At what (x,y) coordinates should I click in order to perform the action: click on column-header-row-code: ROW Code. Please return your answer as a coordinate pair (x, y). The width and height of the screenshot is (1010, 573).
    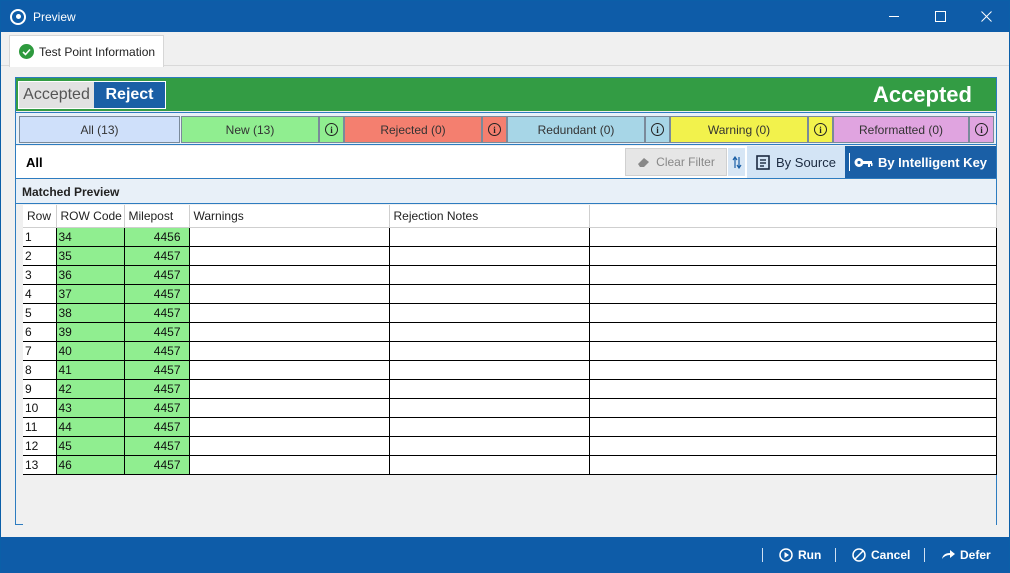
    Looking at the image, I should click on (90, 216).